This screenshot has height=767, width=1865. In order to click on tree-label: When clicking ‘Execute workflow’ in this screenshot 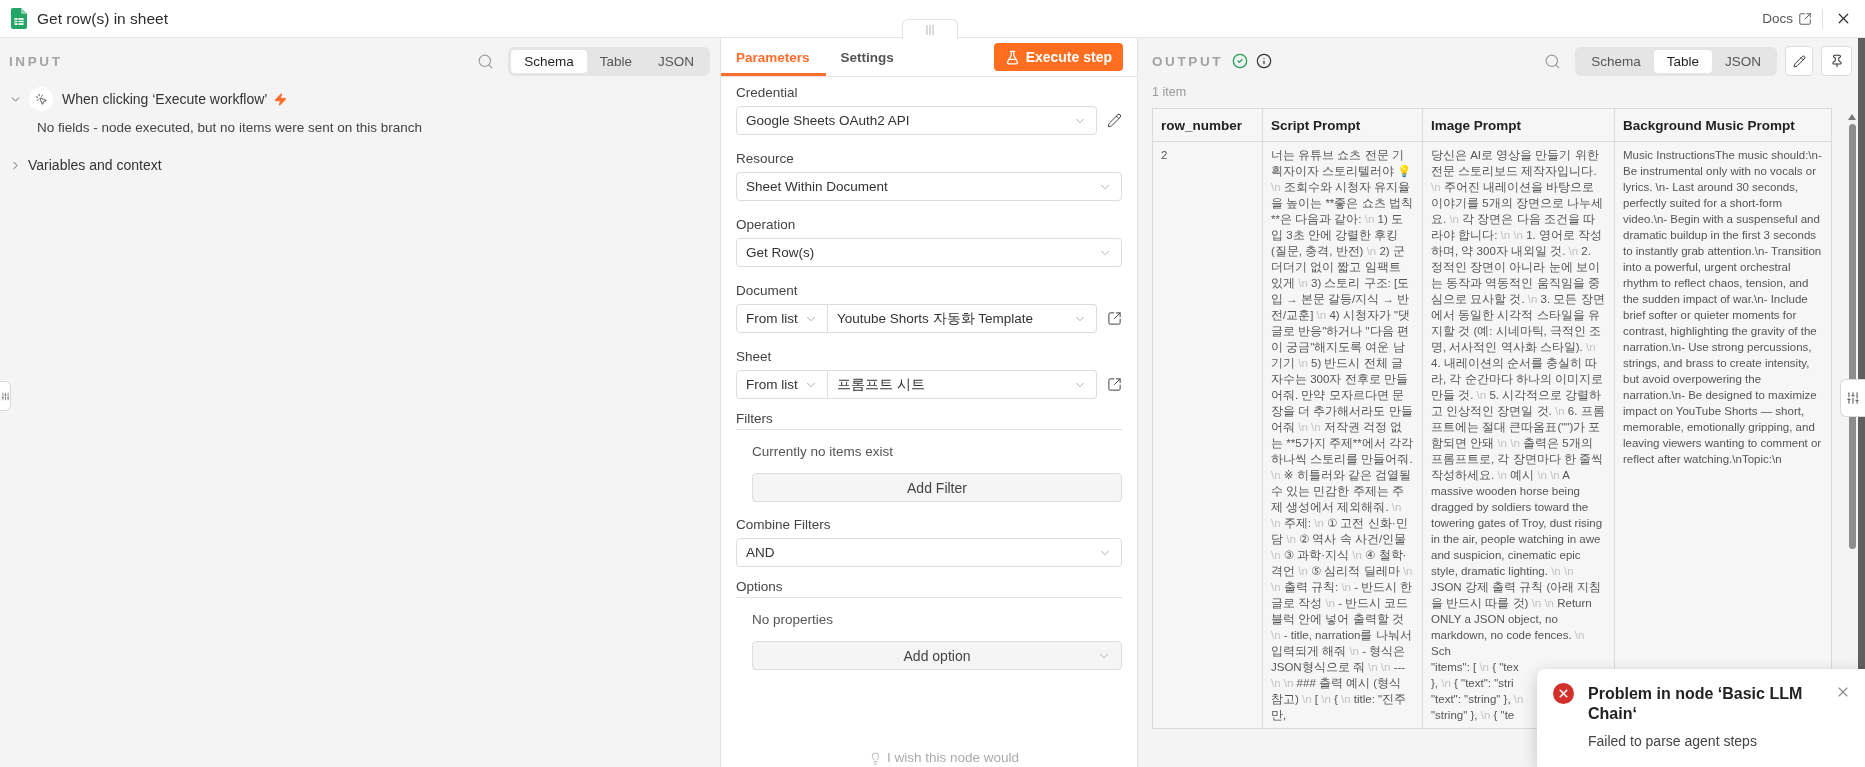, I will do `click(165, 99)`.